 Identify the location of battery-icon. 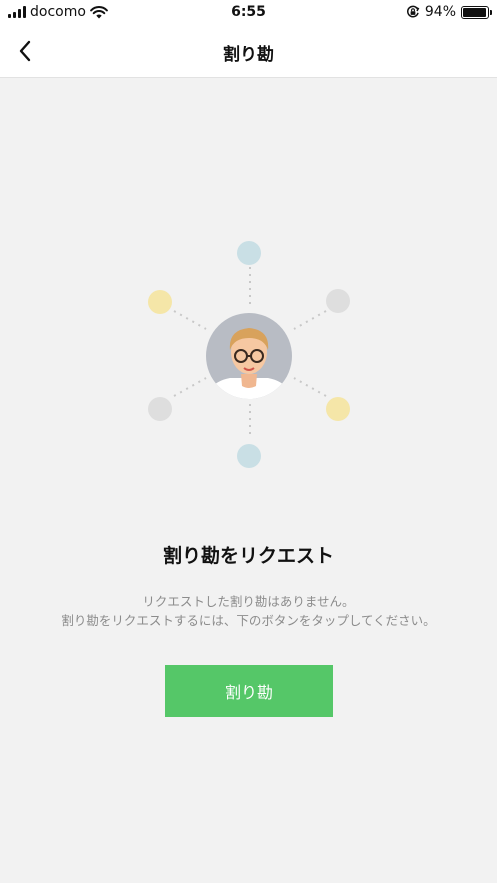
(476, 12).